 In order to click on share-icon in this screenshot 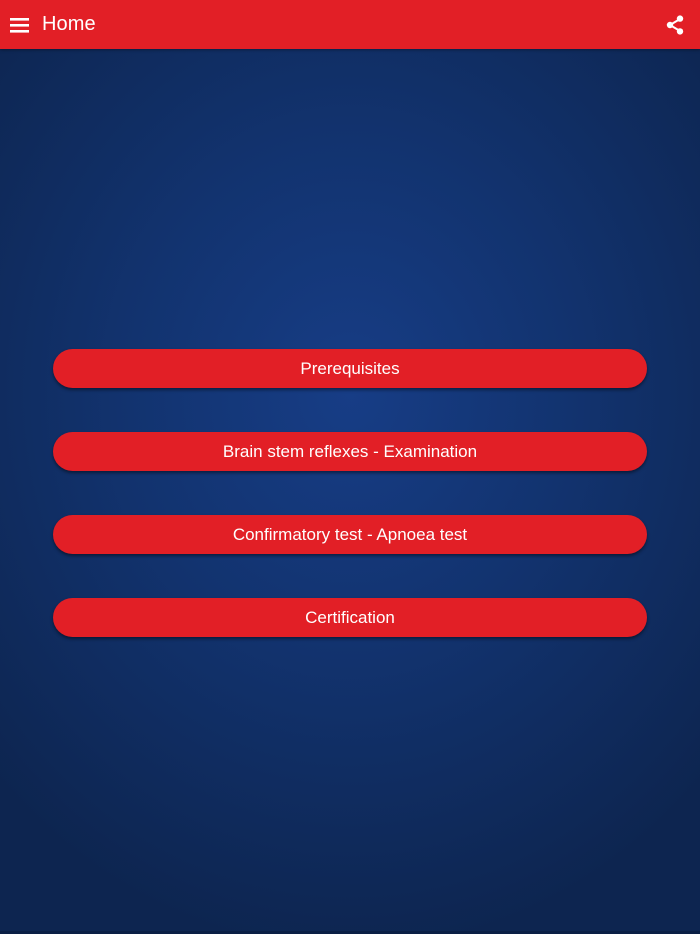, I will do `click(675, 25)`.